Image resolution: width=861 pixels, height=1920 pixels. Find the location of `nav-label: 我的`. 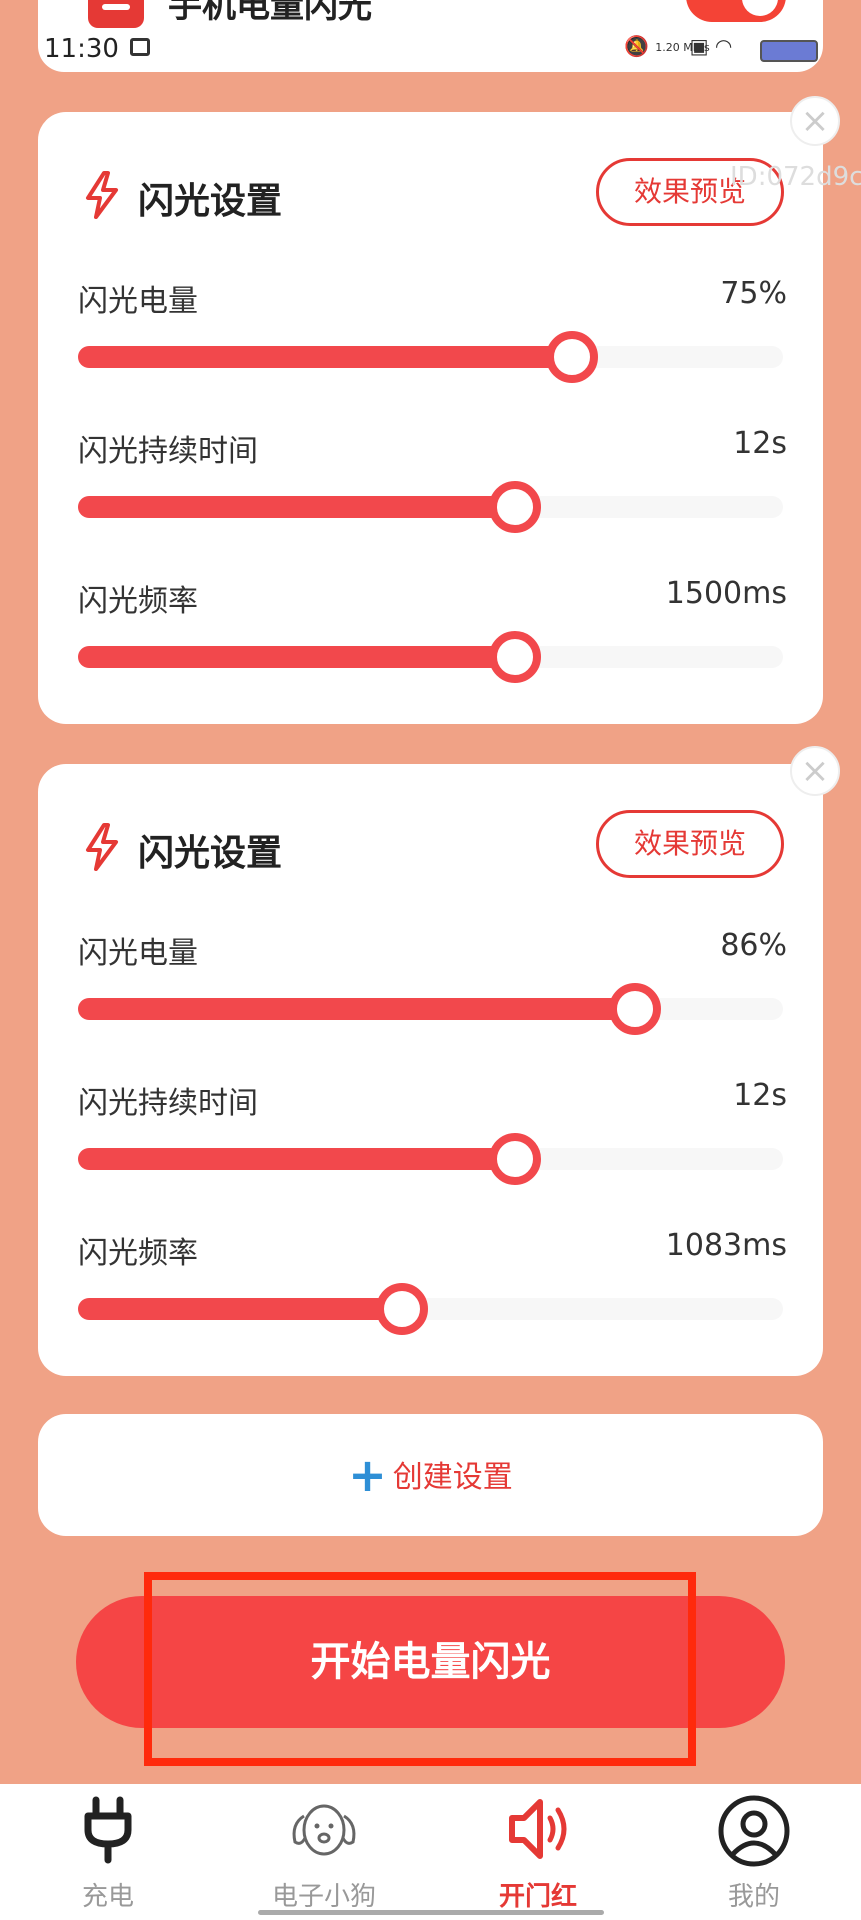

nav-label: 我的 is located at coordinates (753, 1897).